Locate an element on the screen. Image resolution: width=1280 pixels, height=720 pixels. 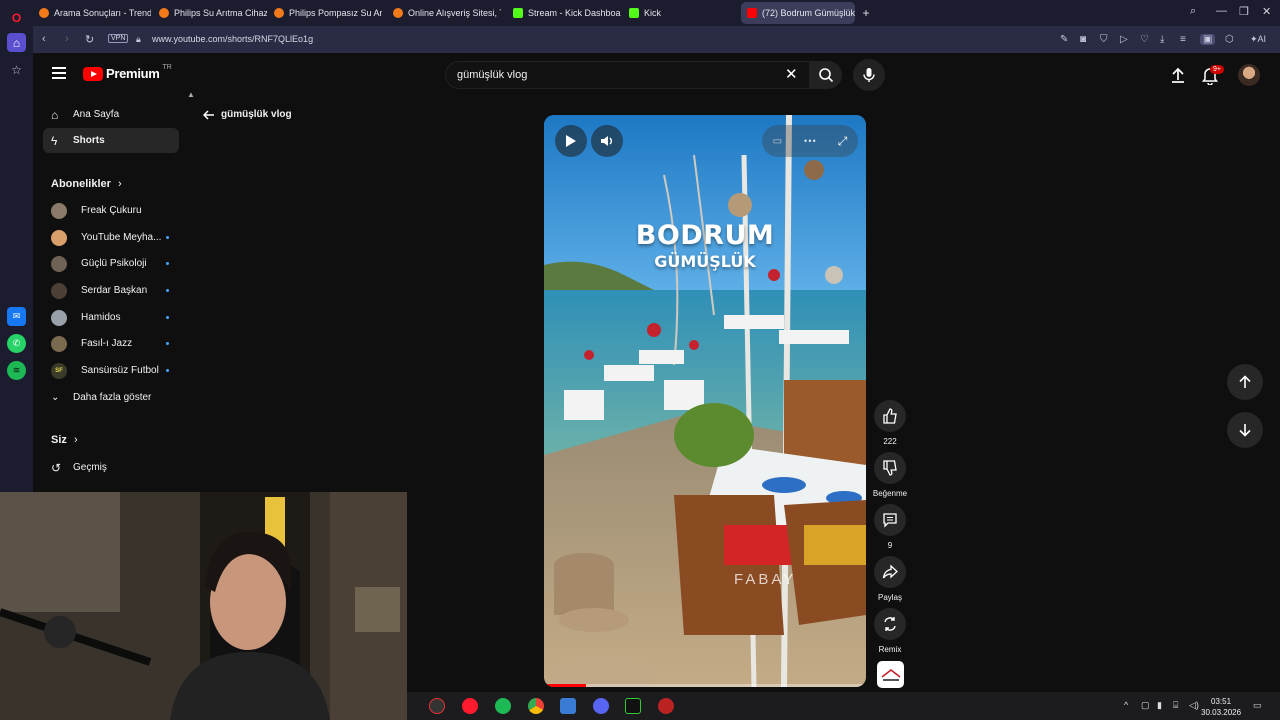
like-action: 222 is located at coordinates (890, 423).